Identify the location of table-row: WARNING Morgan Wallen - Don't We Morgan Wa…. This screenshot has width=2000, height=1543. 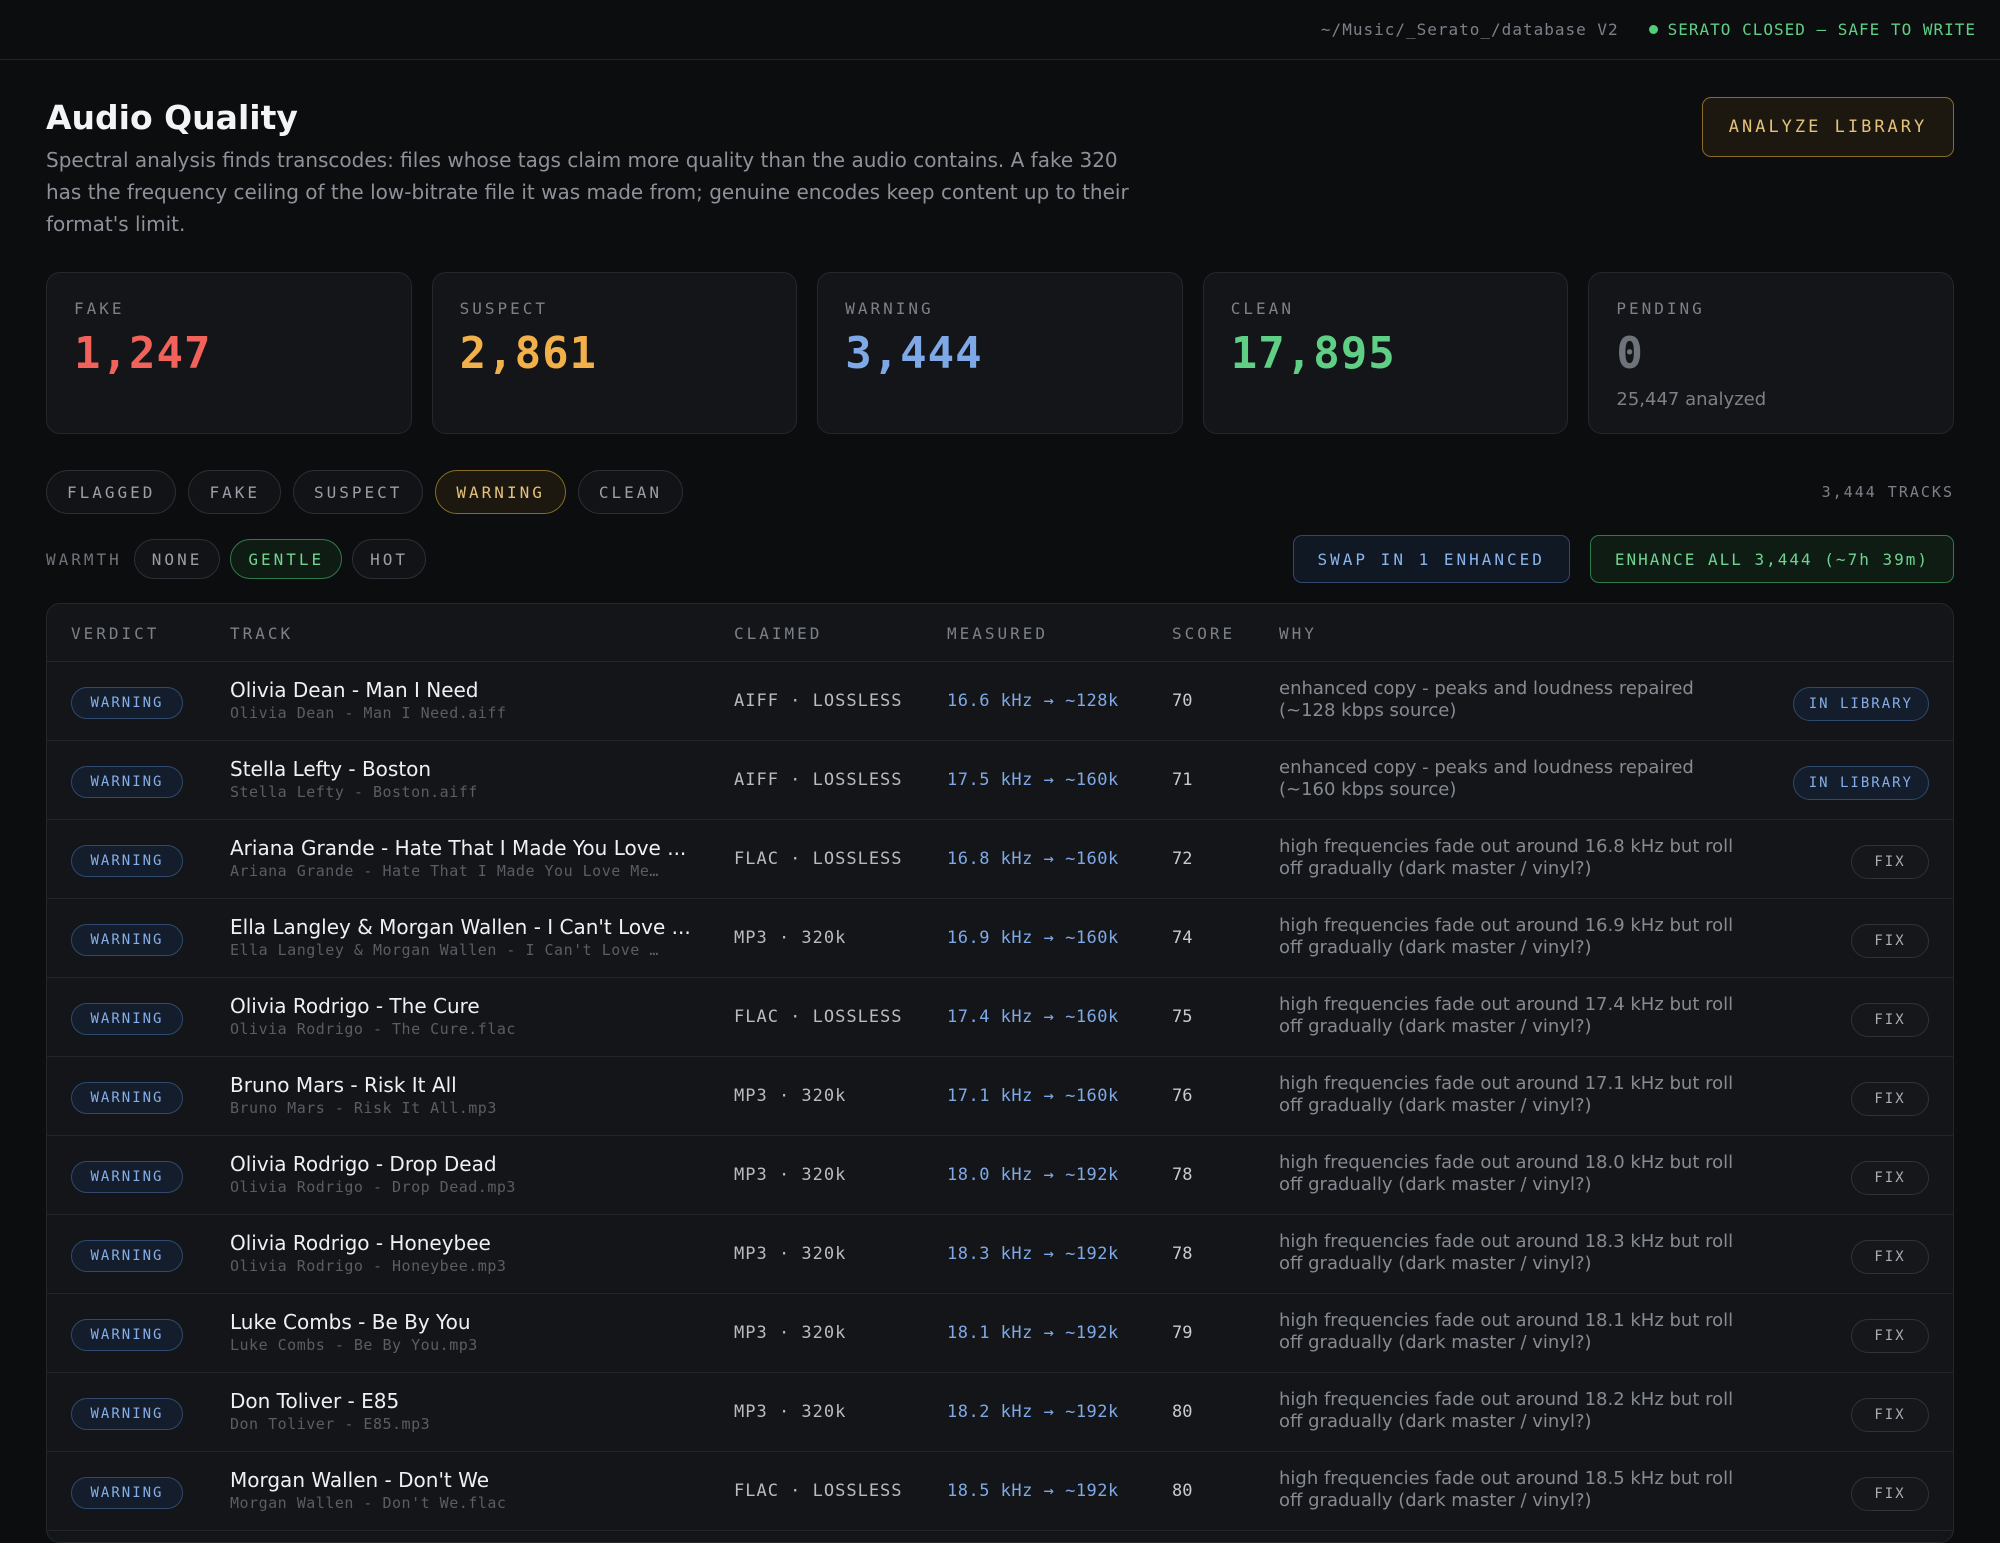
(1000, 1491).